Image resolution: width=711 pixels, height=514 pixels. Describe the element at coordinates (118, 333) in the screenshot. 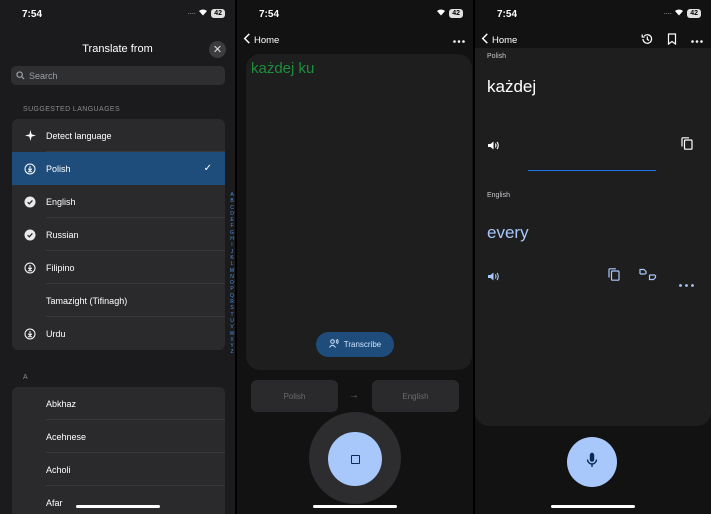

I see `language-item-urdu: Urdu` at that location.